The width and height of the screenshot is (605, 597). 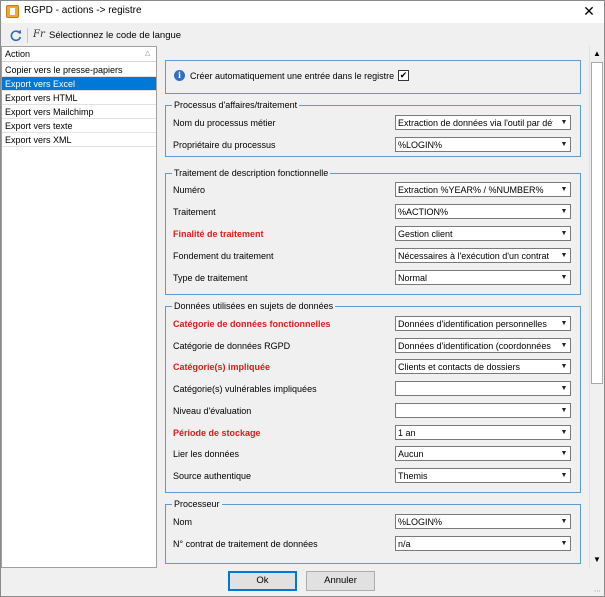 I want to click on scroll-up-icon: ▲, so click(x=597, y=53).